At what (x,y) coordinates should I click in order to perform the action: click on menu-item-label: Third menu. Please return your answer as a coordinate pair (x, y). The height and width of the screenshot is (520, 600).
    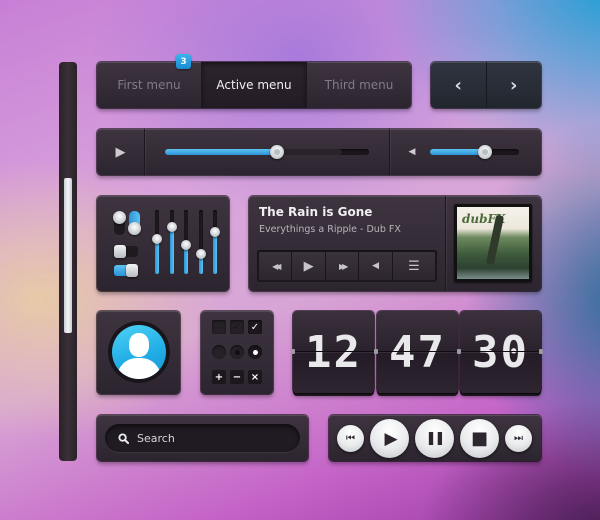
    Looking at the image, I should click on (359, 85).